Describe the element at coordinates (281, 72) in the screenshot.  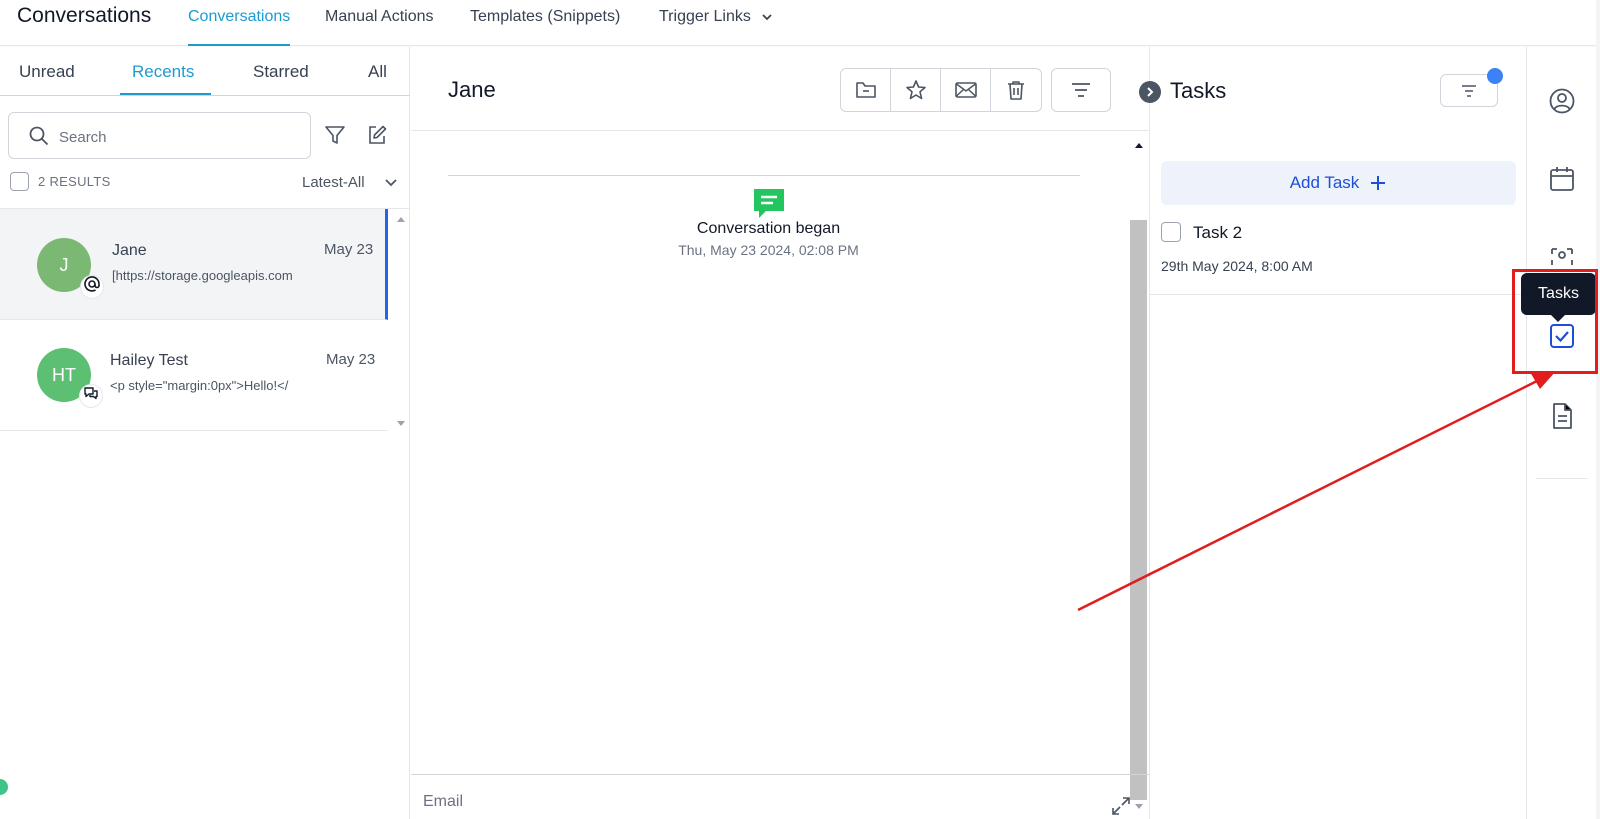
I see `tab-starred: Starred` at that location.